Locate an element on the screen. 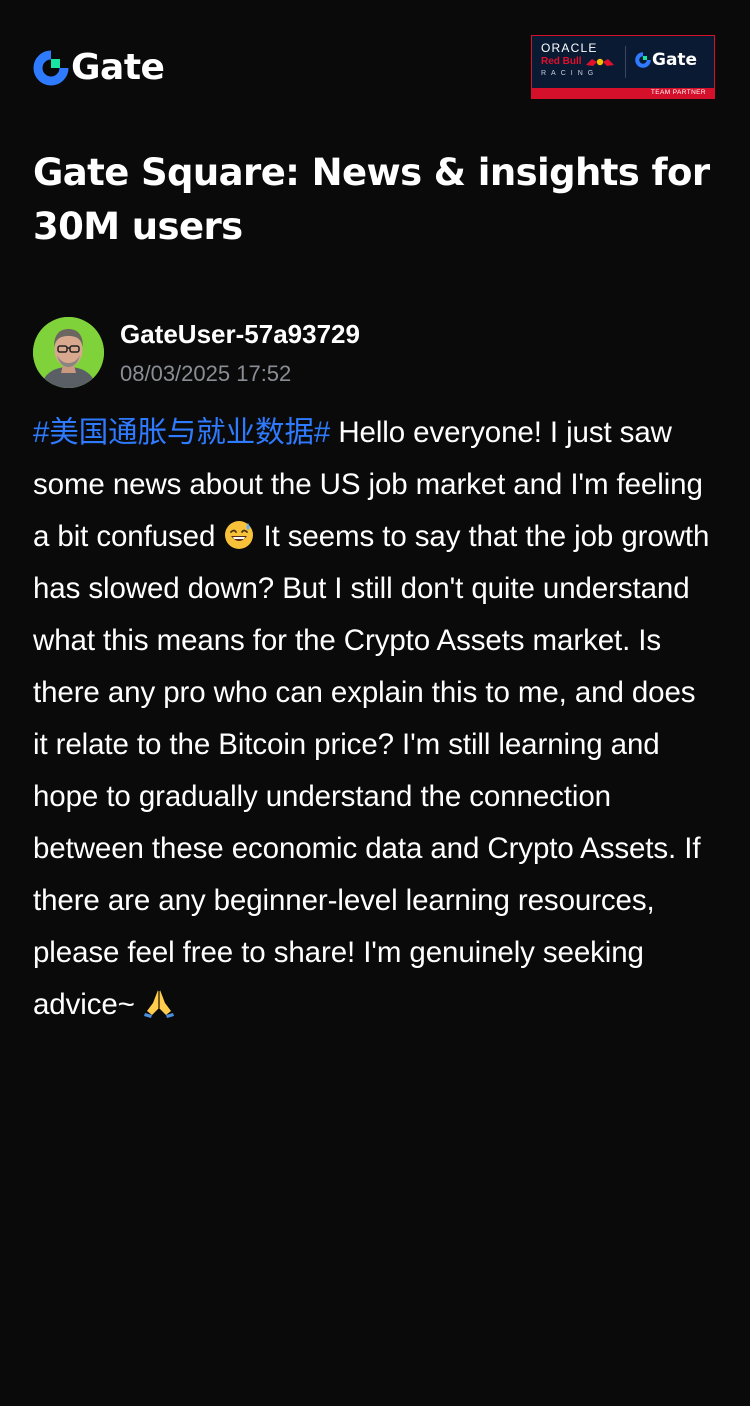 Image resolution: width=750 pixels, height=1406 pixels. gate-logo-icon is located at coordinates (51, 68).